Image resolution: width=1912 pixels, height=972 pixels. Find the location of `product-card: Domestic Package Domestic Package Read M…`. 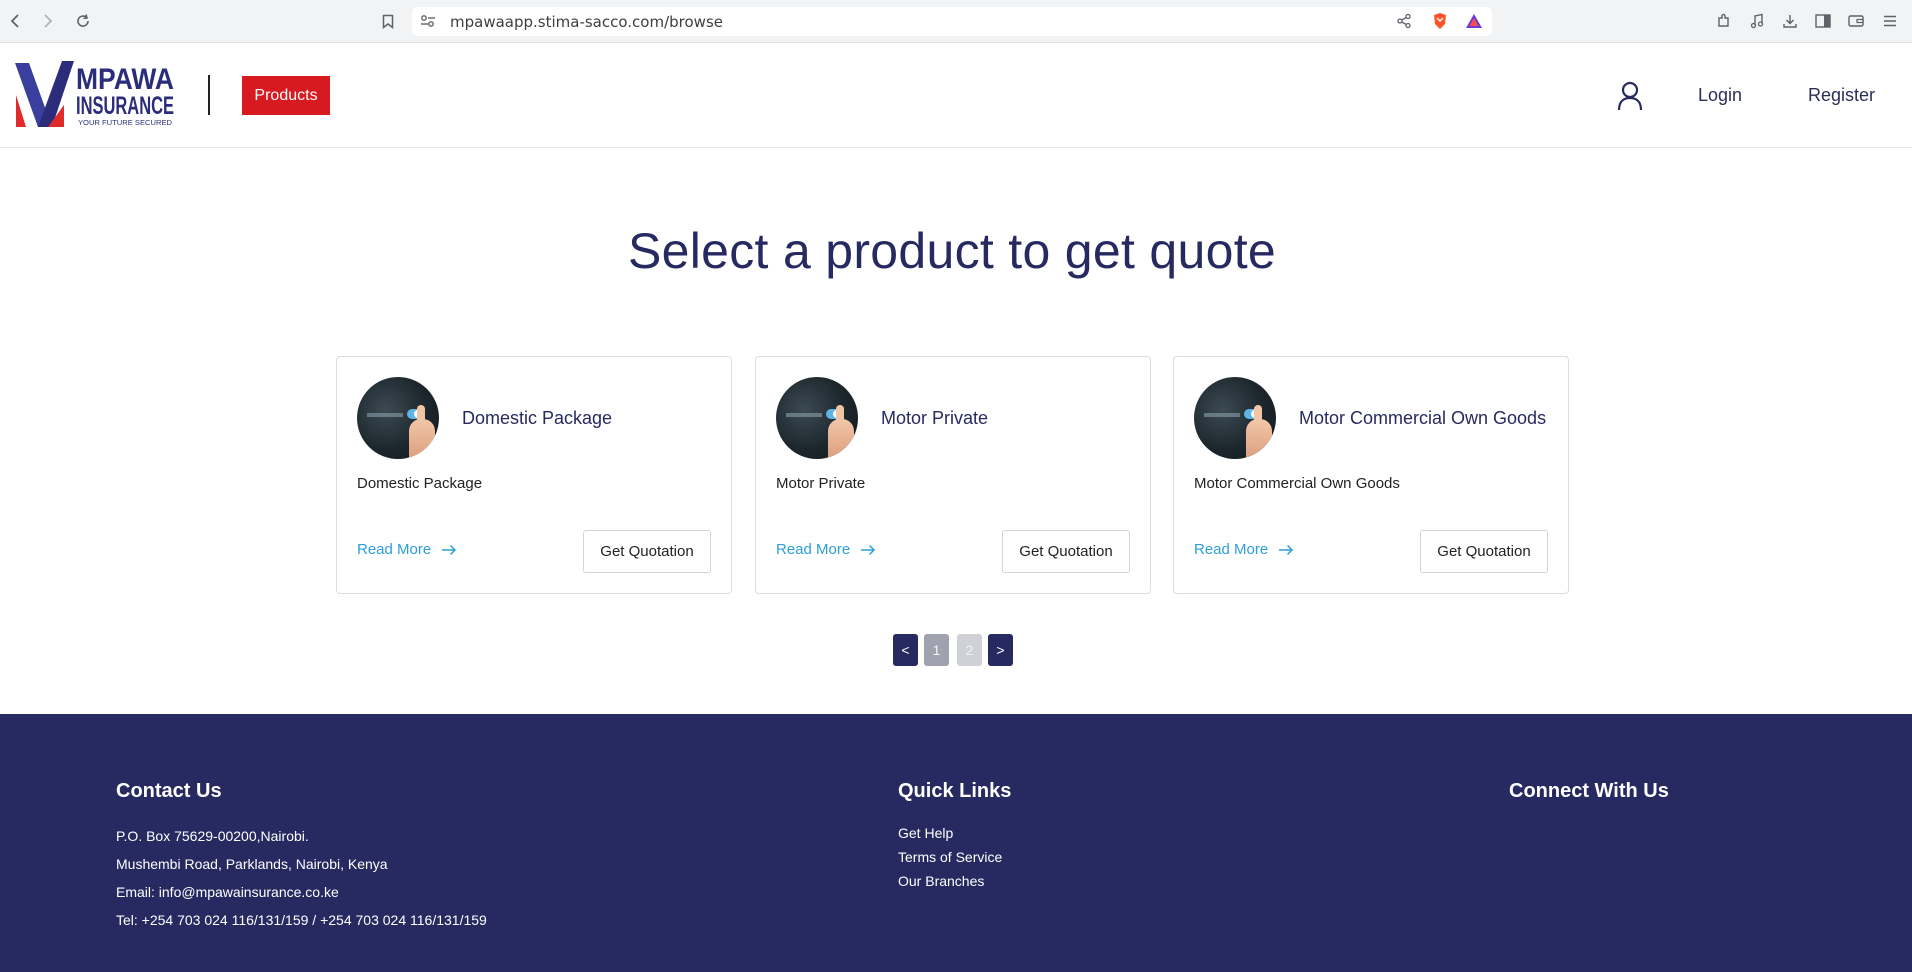

product-card: Domestic Package Domestic Package Read M… is located at coordinates (534, 475).